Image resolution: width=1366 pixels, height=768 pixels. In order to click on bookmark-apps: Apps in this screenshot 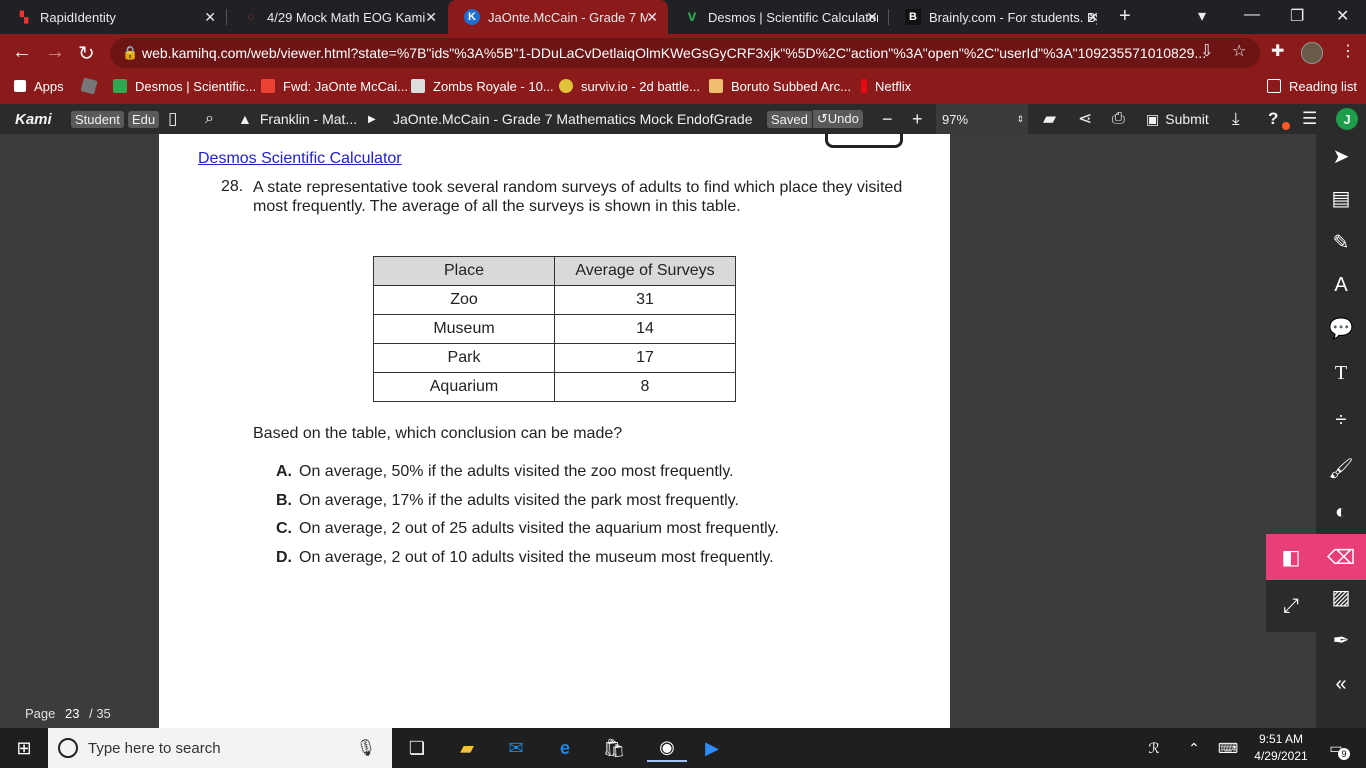, I will do `click(39, 86)`.